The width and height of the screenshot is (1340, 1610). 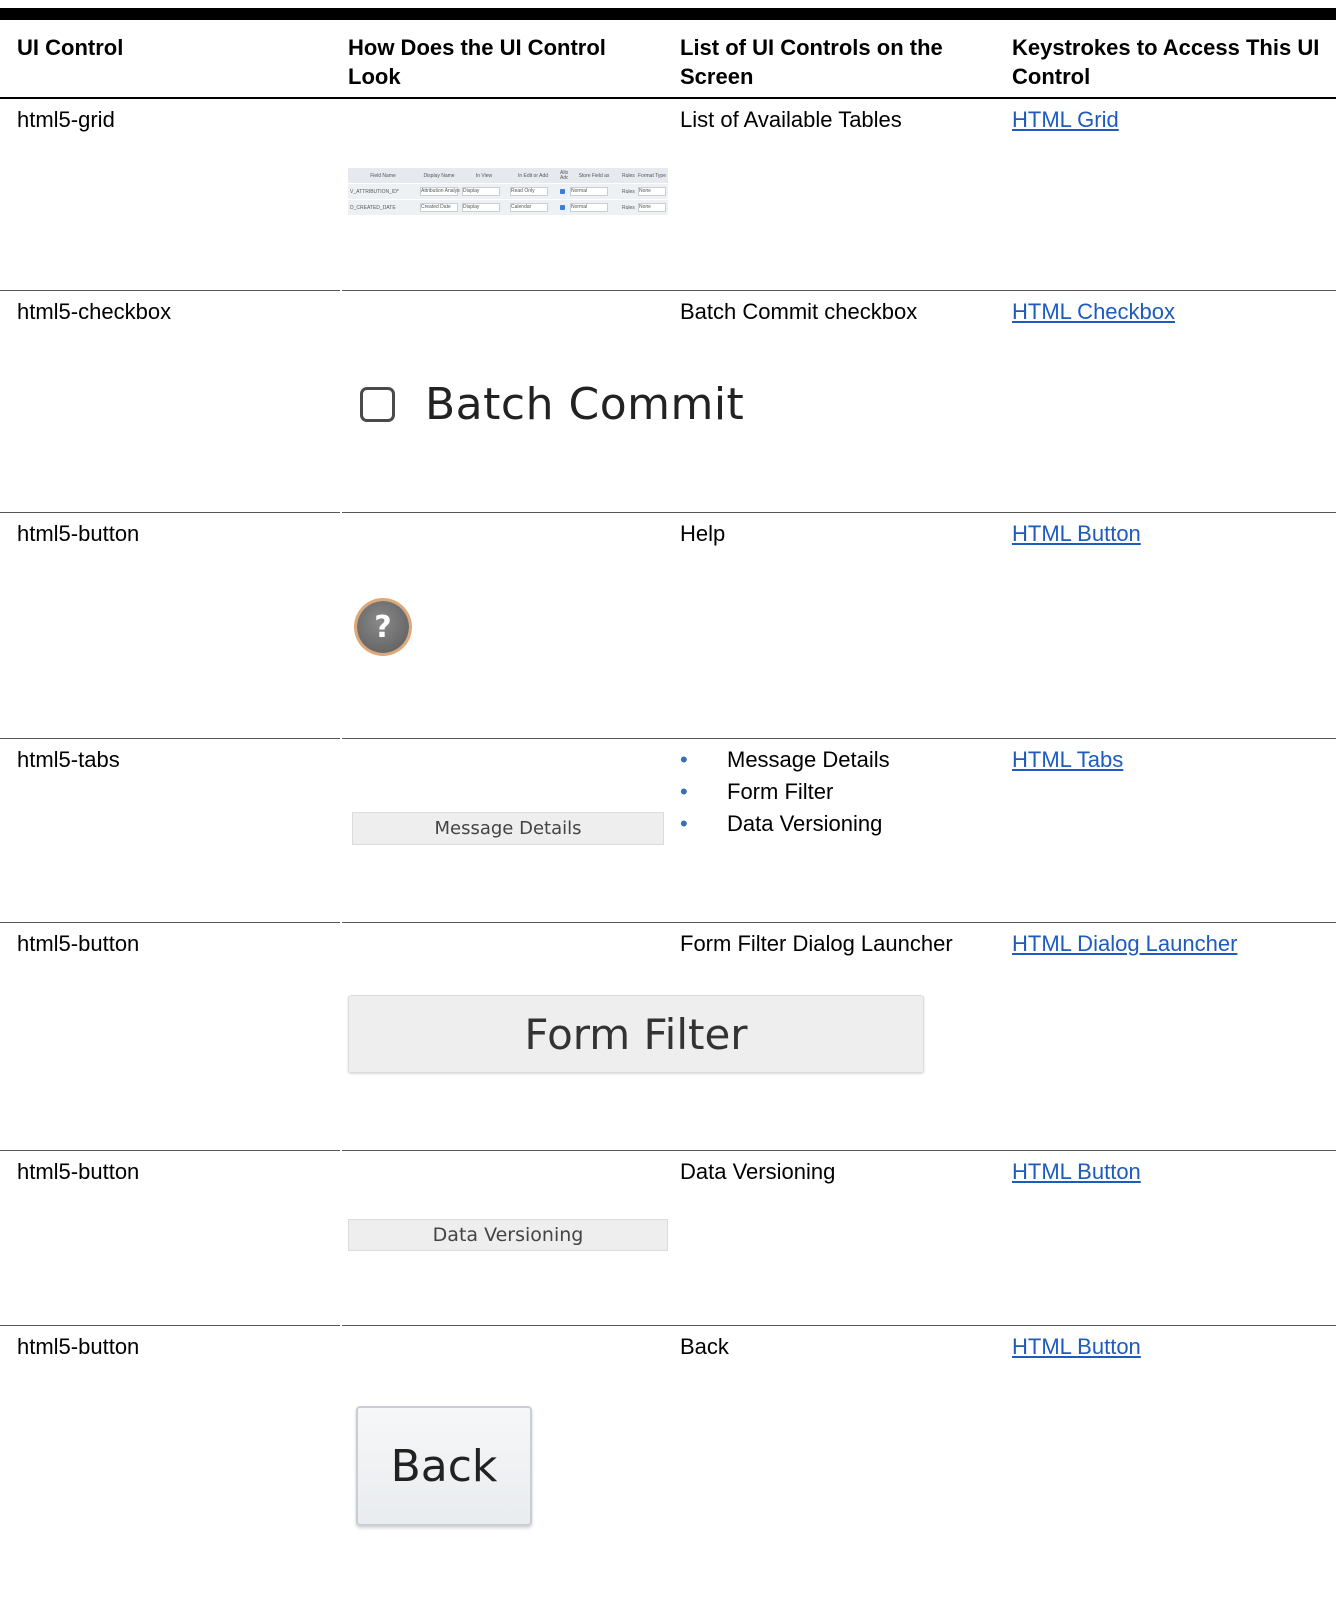 I want to click on row-7-control: html5-button, so click(x=78, y=1346).